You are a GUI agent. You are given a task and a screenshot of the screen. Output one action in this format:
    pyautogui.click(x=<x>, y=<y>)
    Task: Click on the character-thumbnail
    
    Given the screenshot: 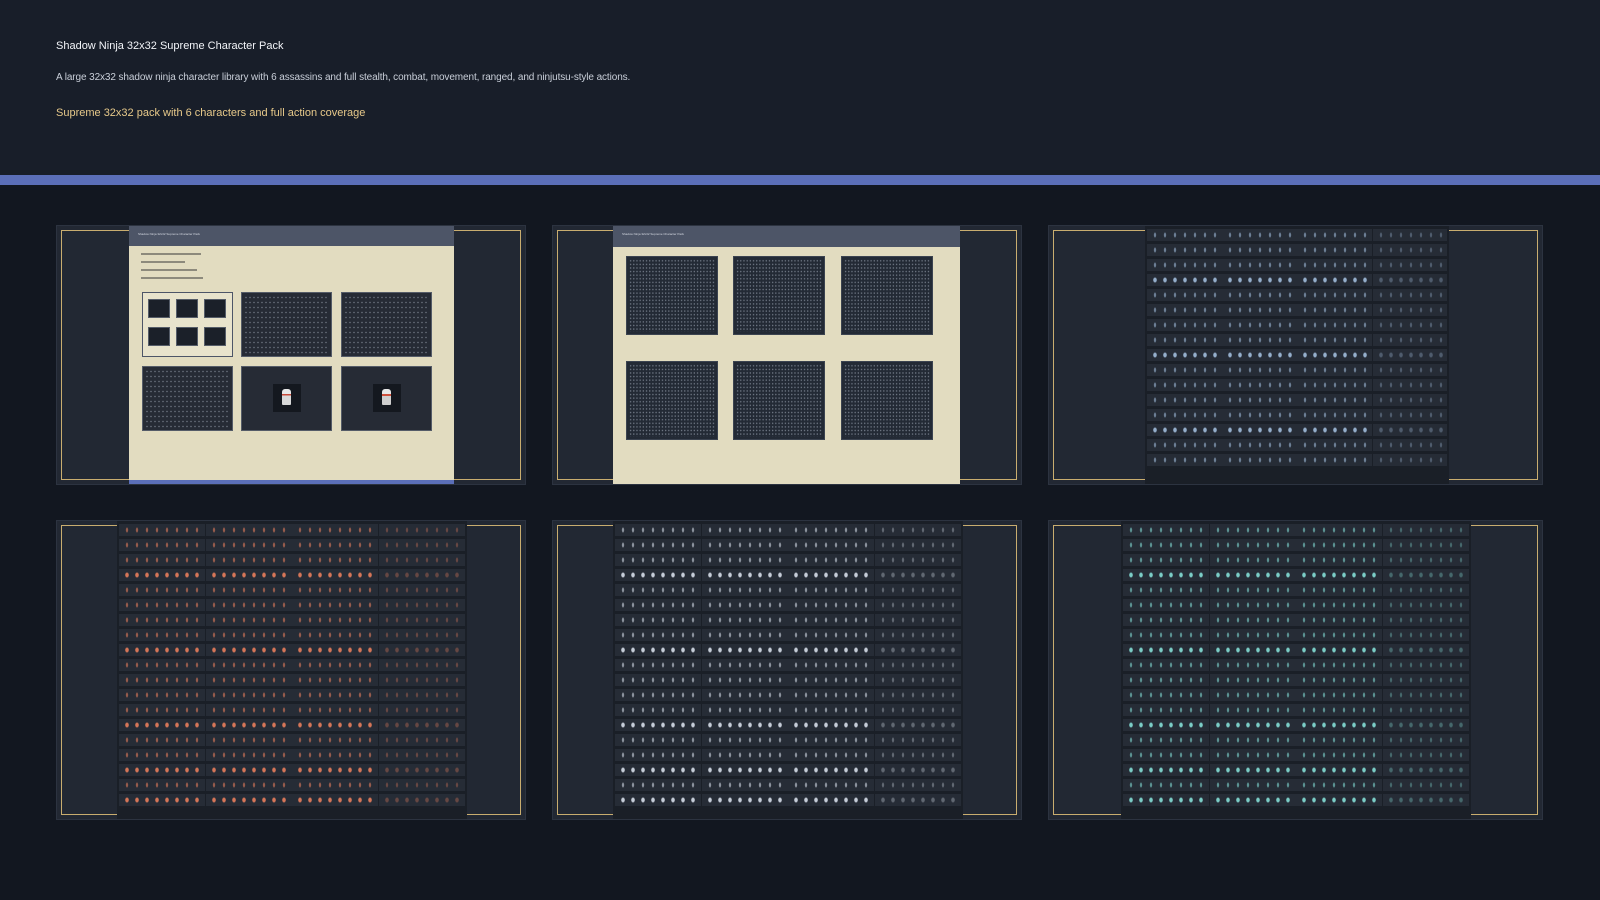 What is the action you would take?
    pyautogui.click(x=887, y=295)
    